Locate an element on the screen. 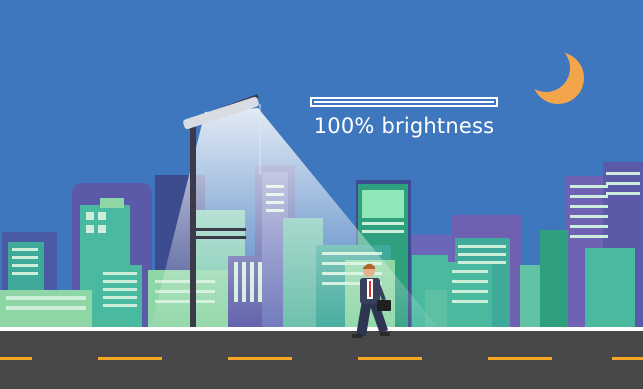  sidewalk is located at coordinates (321, 329).